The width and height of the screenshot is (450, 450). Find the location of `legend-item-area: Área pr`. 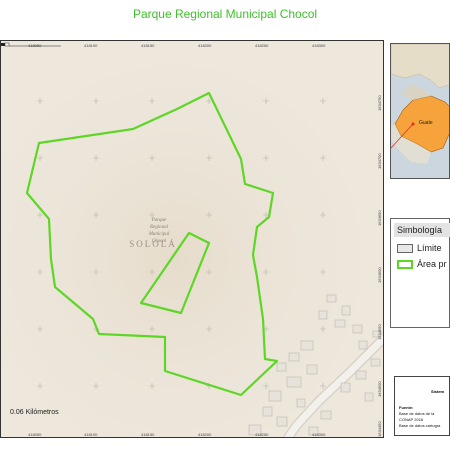

legend-item-area: Área pr is located at coordinates (422, 264).